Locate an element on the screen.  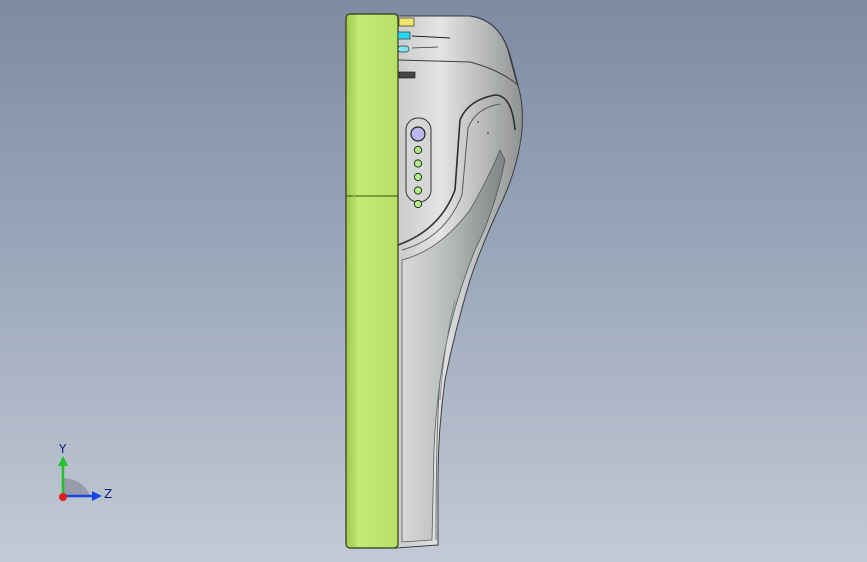
z-axis-label: Z is located at coordinates (108, 494).